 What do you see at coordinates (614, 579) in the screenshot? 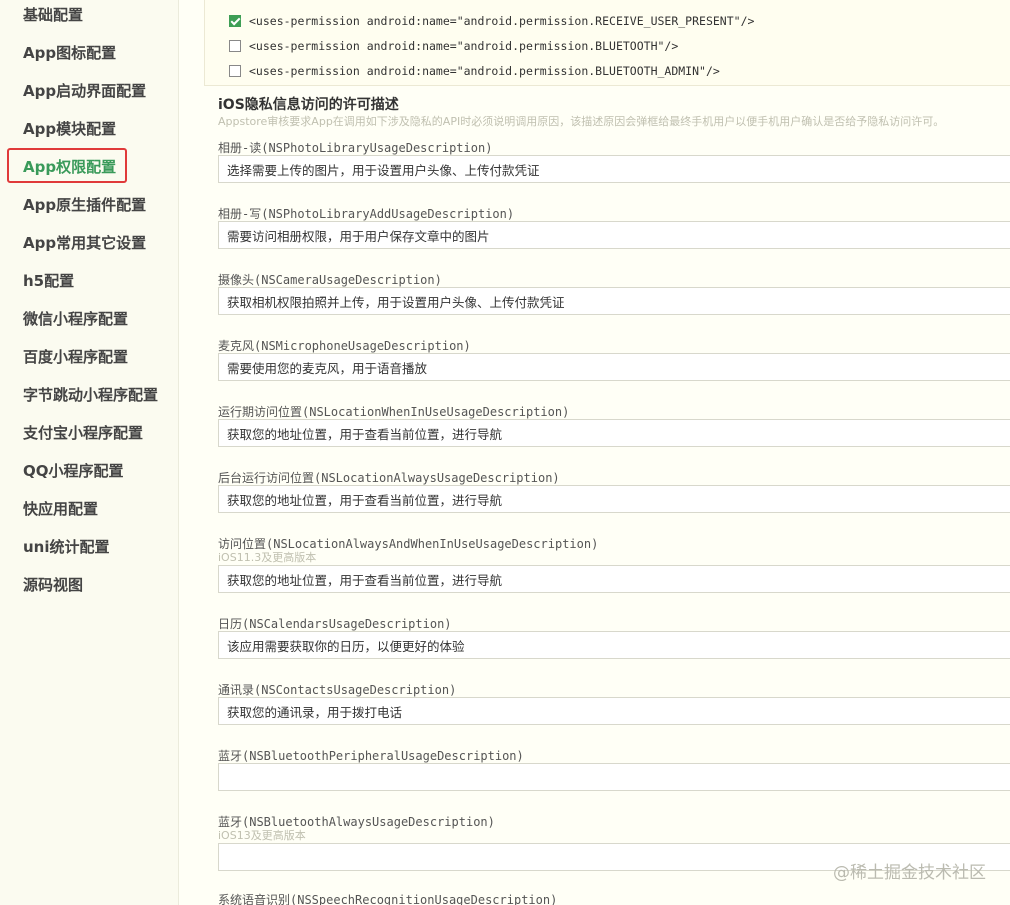
I see `location-always-and-when-in-use-input` at bounding box center [614, 579].